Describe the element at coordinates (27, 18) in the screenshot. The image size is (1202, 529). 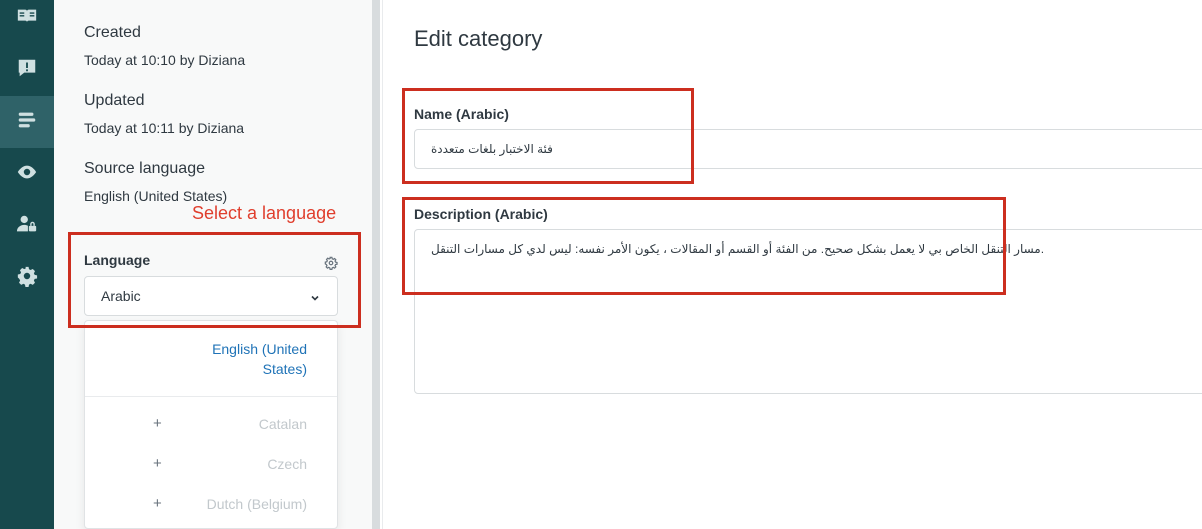
I see `book-icon` at that location.